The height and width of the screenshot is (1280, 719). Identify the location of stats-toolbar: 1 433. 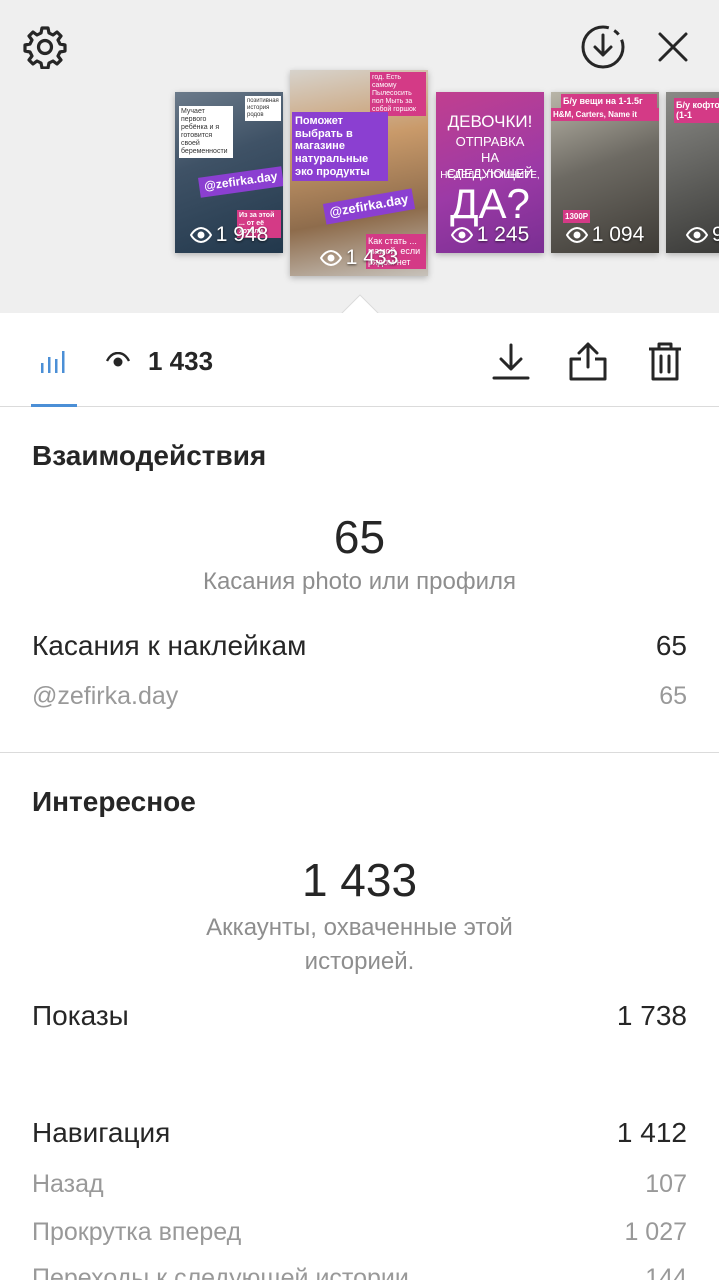
(359, 360).